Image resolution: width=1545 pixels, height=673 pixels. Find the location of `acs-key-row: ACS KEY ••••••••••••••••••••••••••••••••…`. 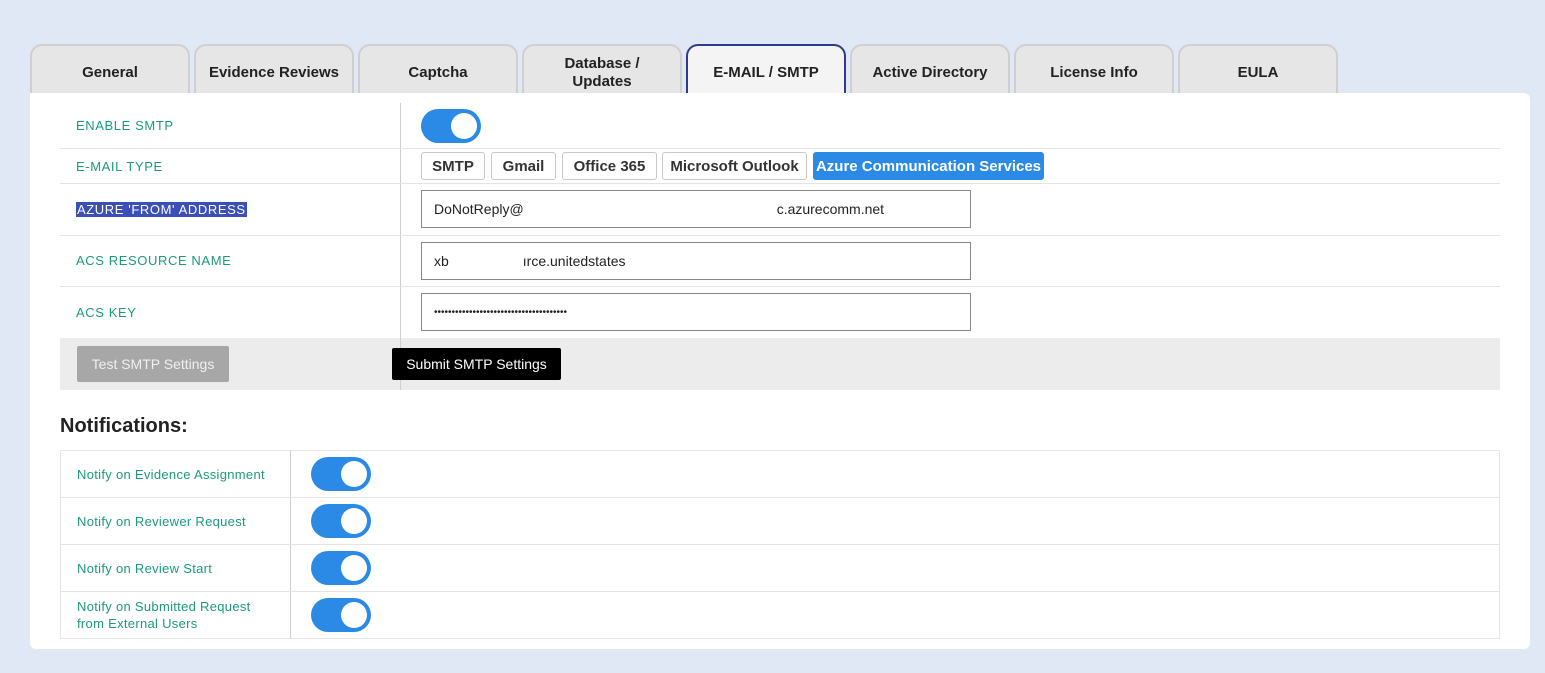

acs-key-row: ACS KEY ••••••••••••••••••••••••••••••••… is located at coordinates (780, 312).